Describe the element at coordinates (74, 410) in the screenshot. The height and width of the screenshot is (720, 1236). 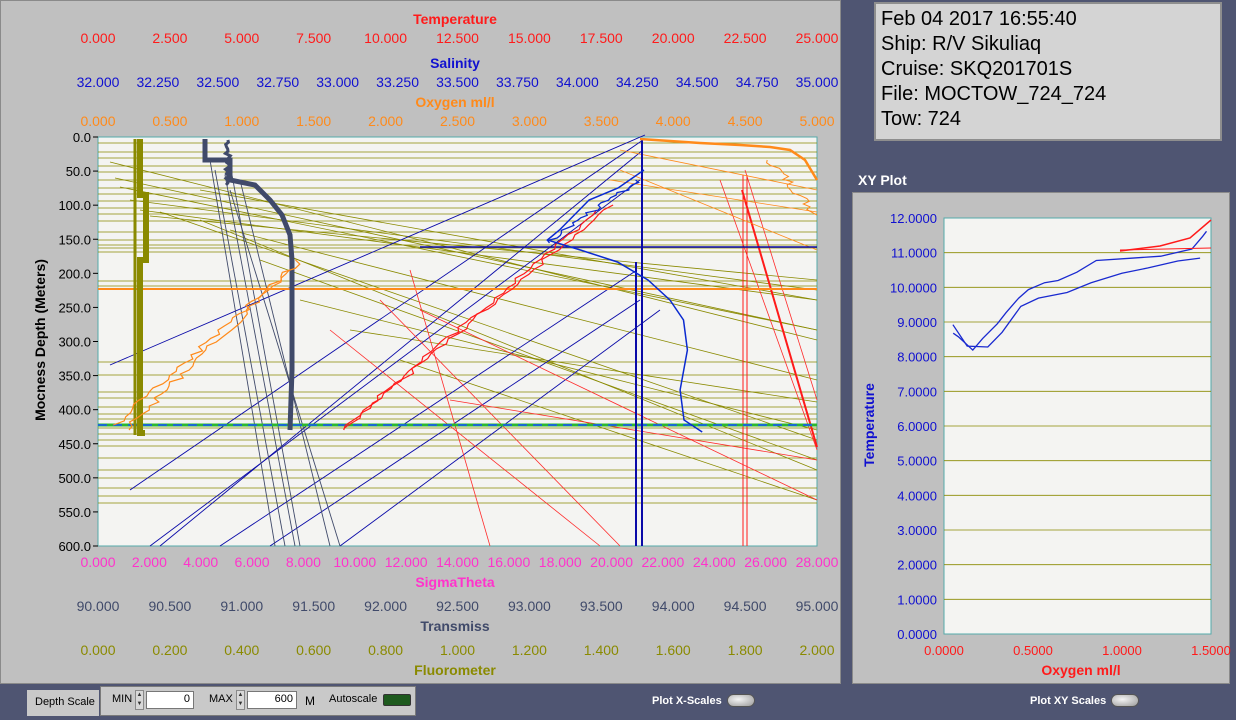
I see `y-tick-label: 400.0` at that location.